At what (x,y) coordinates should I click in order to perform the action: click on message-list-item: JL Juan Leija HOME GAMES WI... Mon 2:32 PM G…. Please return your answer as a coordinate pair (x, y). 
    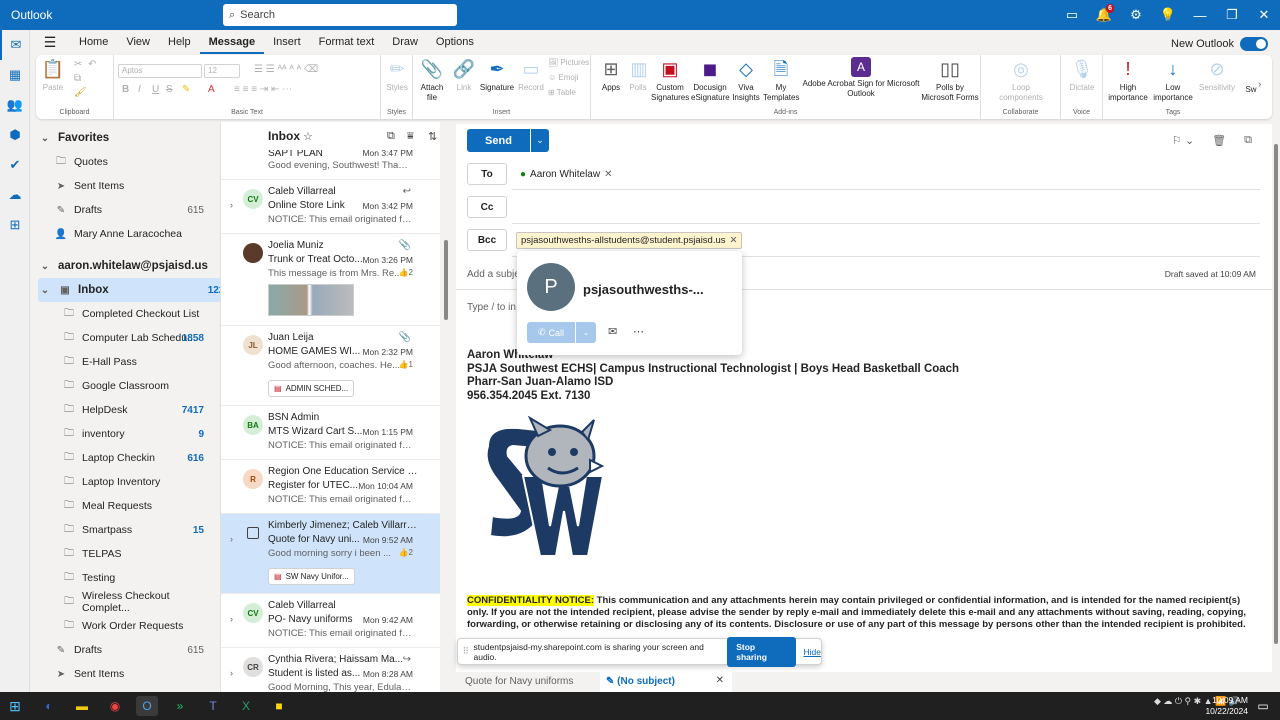
    Looking at the image, I should click on (330, 366).